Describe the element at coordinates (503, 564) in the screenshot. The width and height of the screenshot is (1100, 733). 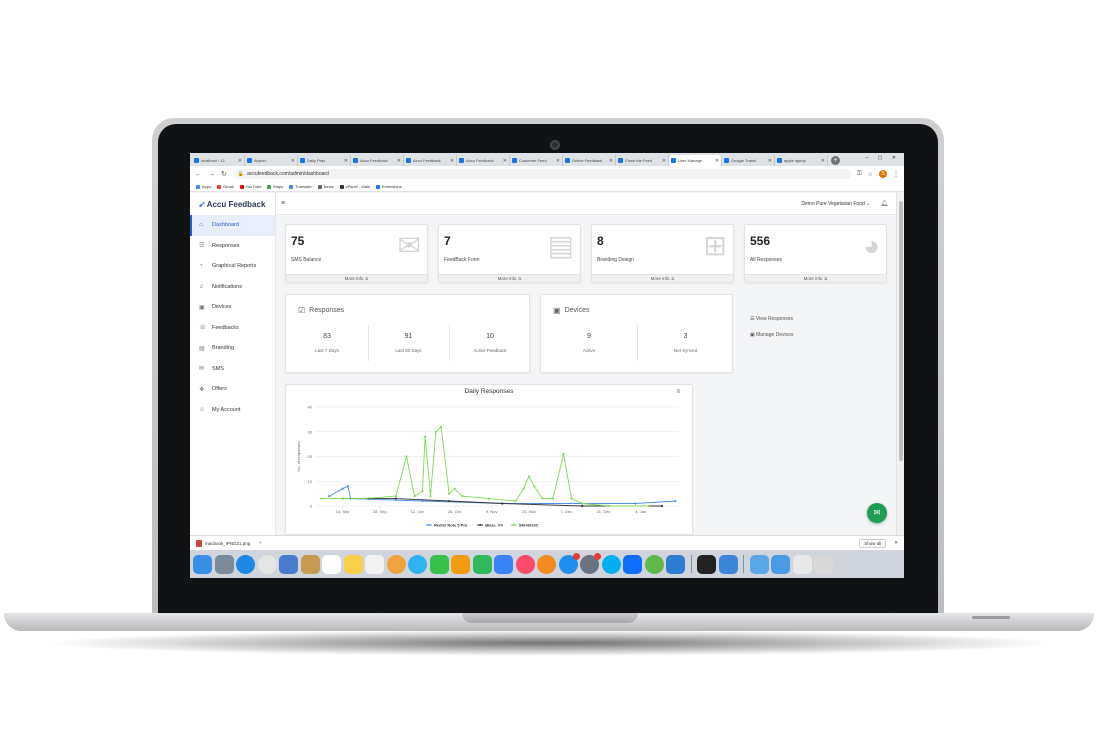
I see `keynote-icon` at that location.